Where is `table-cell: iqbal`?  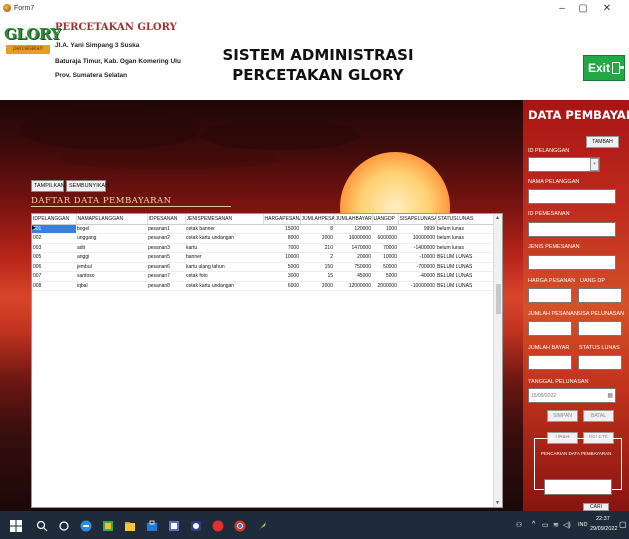 table-cell: iqbal is located at coordinates (111, 286).